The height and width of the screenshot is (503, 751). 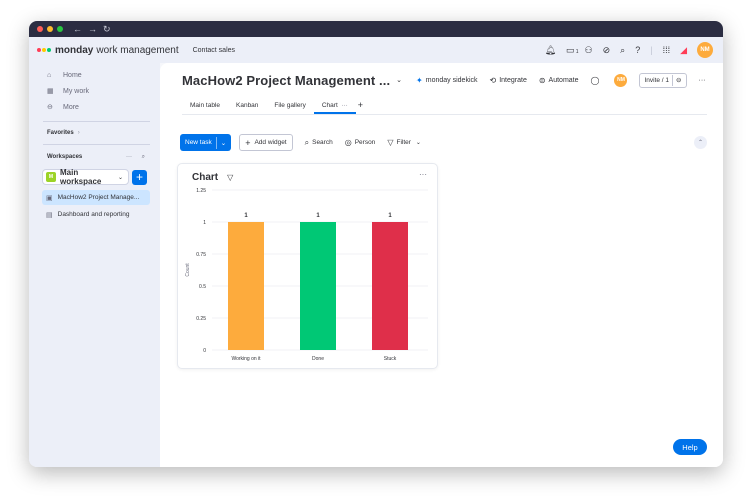 I want to click on tab-label: Main table, so click(x=205, y=105).